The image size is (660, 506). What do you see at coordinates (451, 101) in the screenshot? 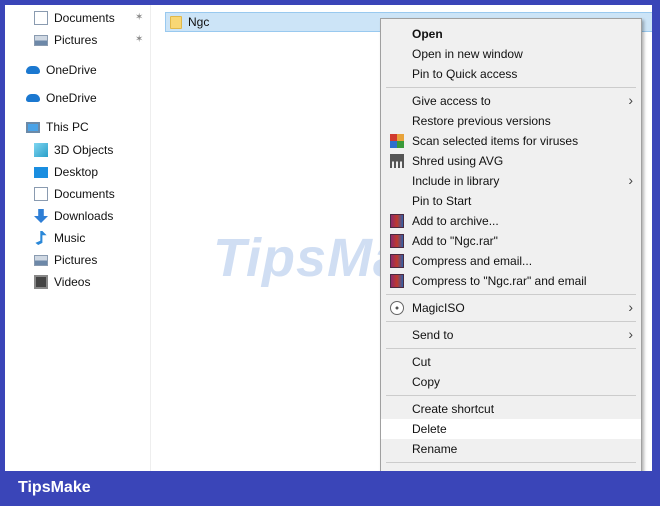
I see `menu-item-label: Give access to` at bounding box center [451, 101].